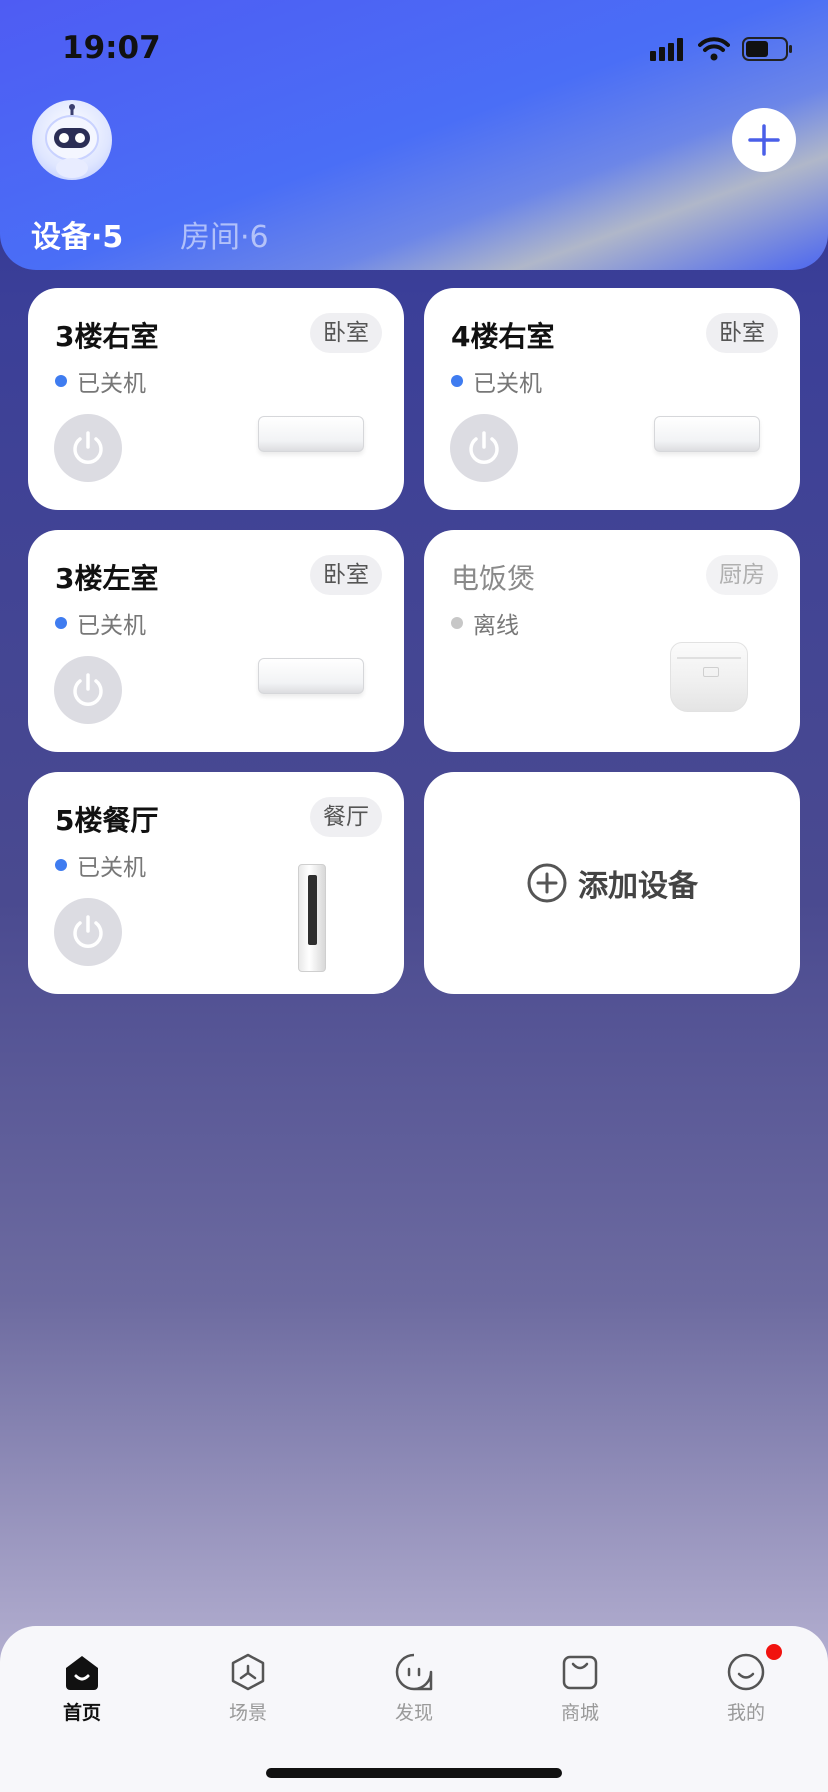 This screenshot has height=1792, width=828. Describe the element at coordinates (111, 48) in the screenshot. I see `status-time: 19:07` at that location.